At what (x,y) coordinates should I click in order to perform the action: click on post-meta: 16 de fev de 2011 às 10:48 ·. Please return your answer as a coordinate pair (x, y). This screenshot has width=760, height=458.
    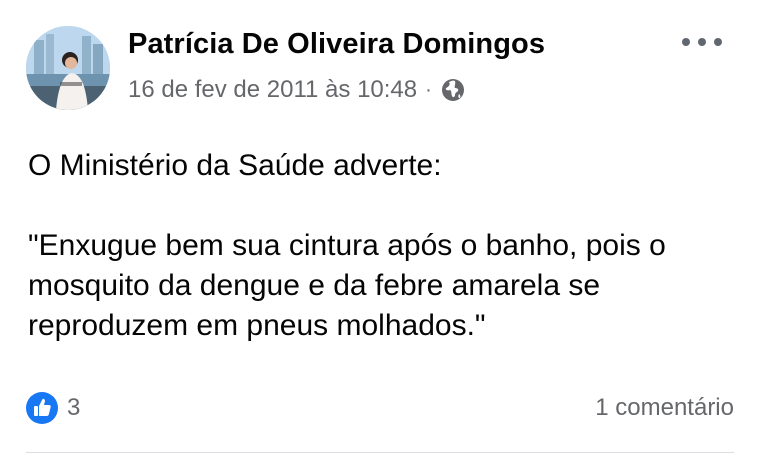
    Looking at the image, I should click on (297, 90).